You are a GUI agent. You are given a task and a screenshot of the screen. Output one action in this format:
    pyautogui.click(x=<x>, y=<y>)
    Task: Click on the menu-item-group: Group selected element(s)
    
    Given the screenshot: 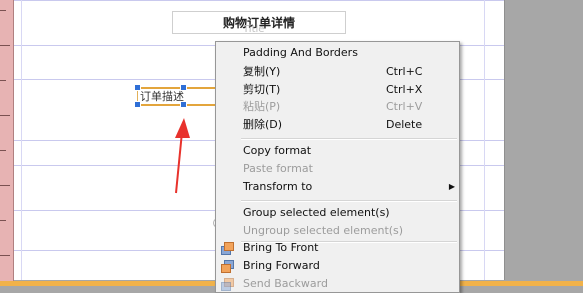 What is the action you would take?
    pyautogui.click(x=337, y=213)
    